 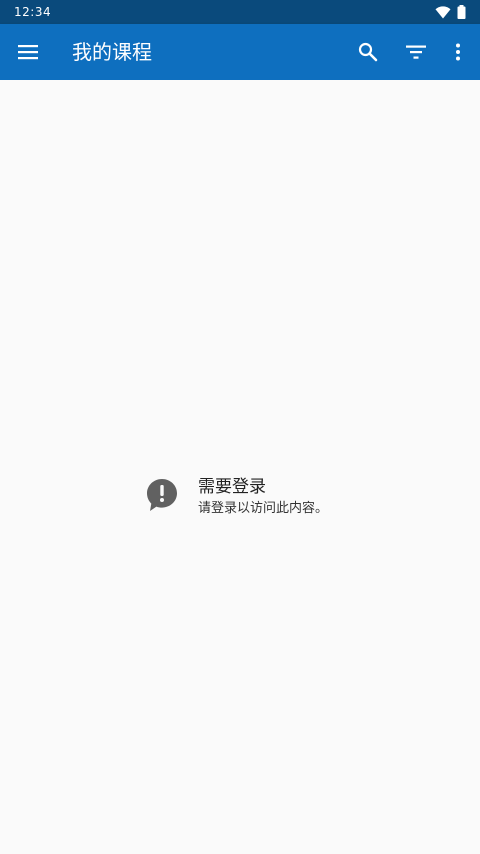 I want to click on status-bar: 12:34, so click(x=240, y=12).